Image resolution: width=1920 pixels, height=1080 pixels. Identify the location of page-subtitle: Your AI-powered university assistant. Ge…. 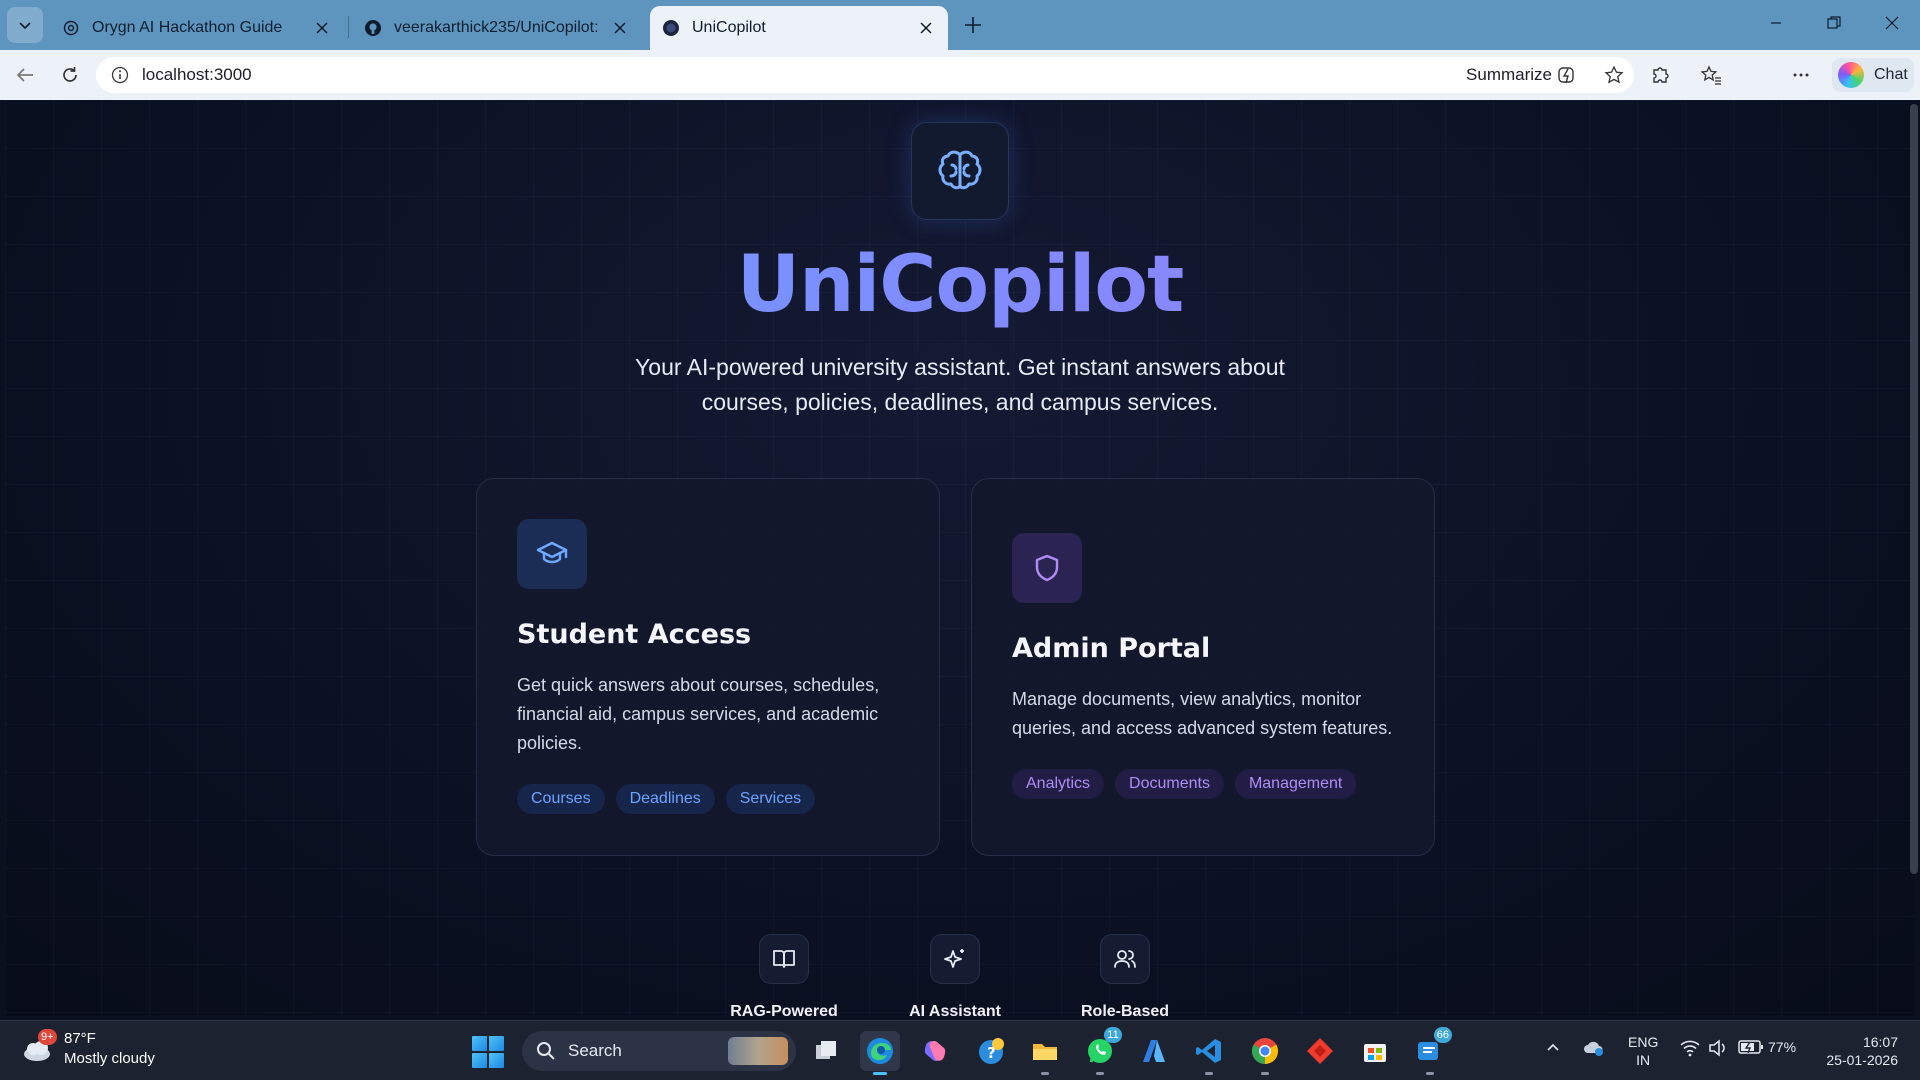
(960, 385).